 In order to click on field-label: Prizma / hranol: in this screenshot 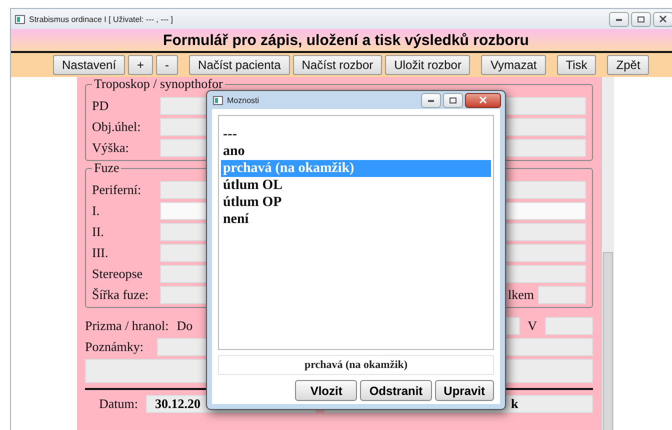, I will do `click(127, 326)`.